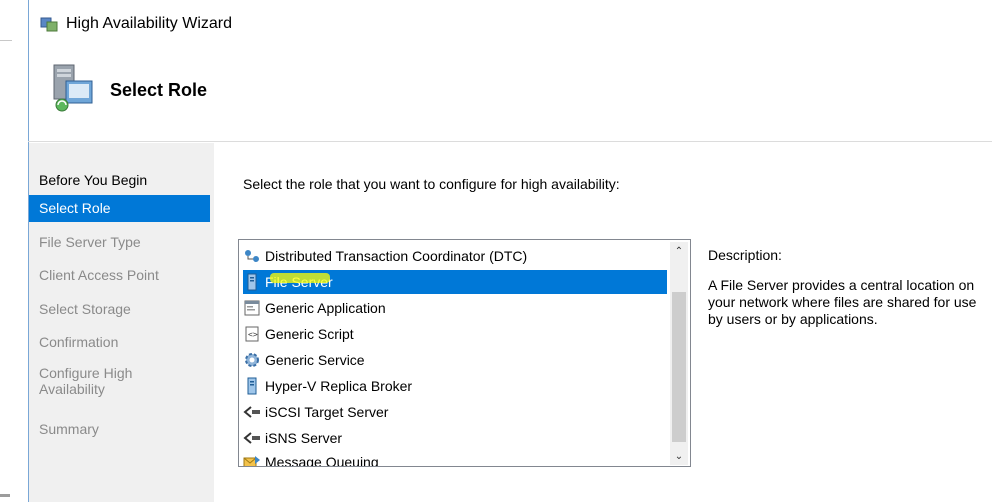 Image resolution: width=992 pixels, height=502 pixels. Describe the element at coordinates (119, 208) in the screenshot. I see `nav-step-select-role: Select Role` at that location.